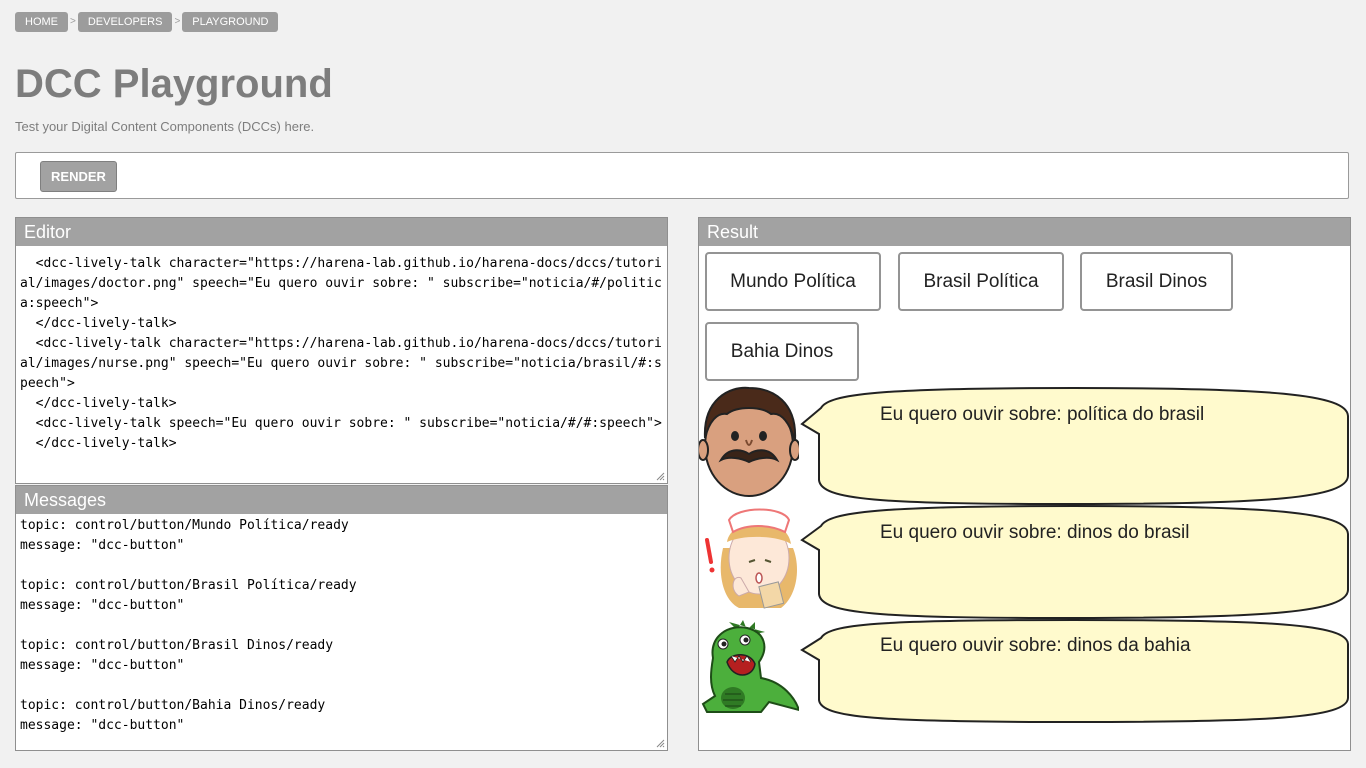 The width and height of the screenshot is (1366, 768). I want to click on message-topic: topic: control/button/Bahia Dinos/ready, so click(173, 705).